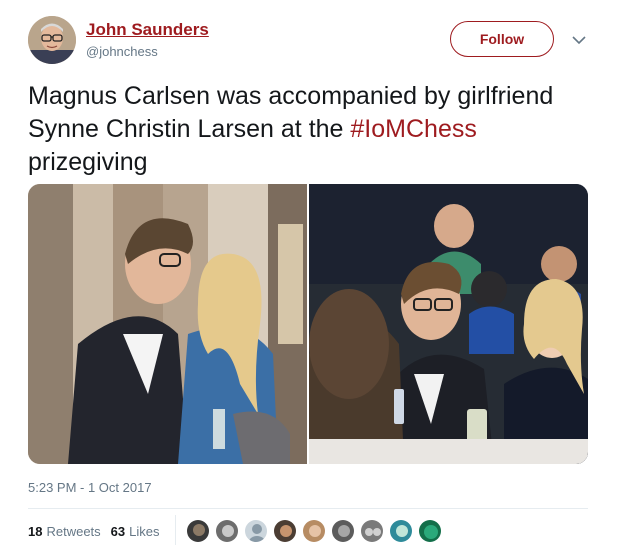 The height and width of the screenshot is (555, 622). I want to click on likes-count: 63, so click(118, 531).